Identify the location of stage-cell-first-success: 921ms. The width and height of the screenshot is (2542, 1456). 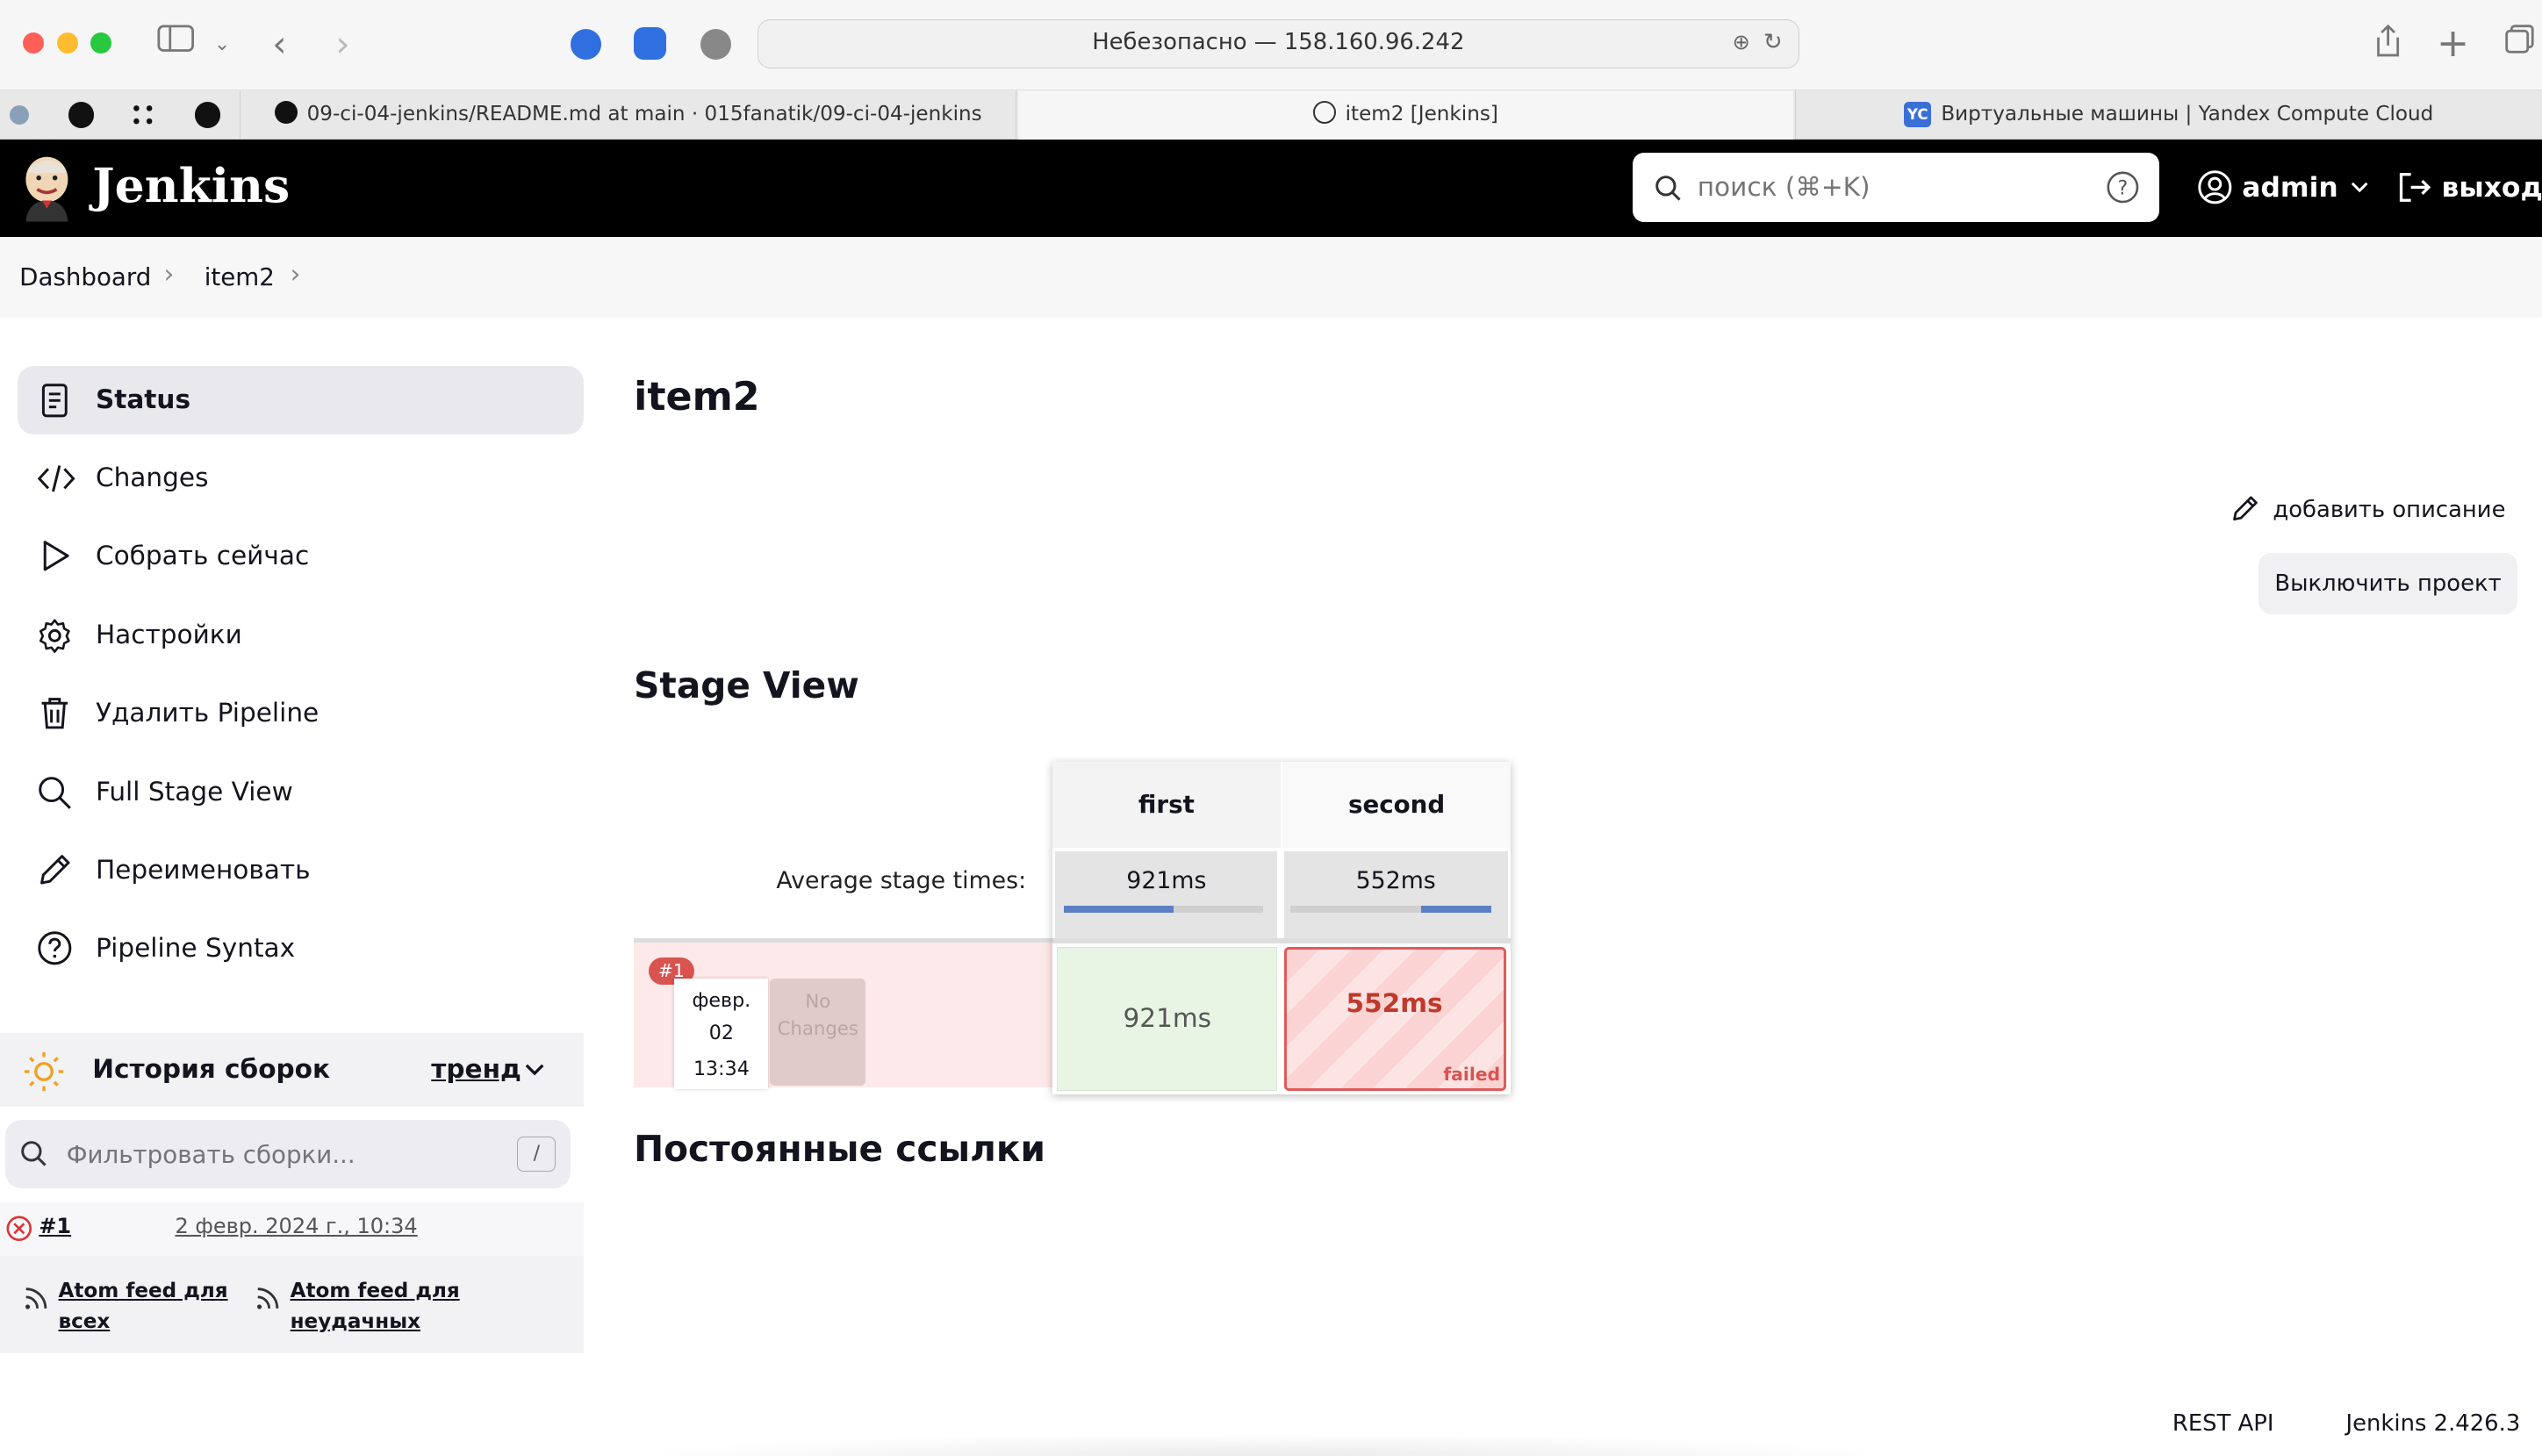
(1167, 1018).